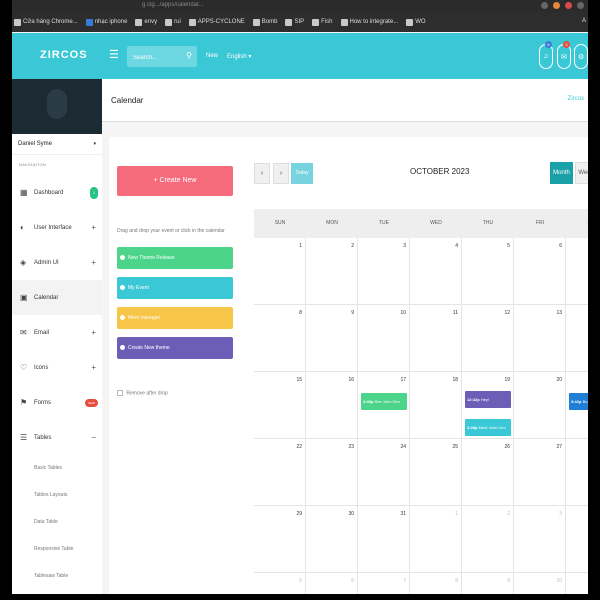  Describe the element at coordinates (57, 144) in the screenshot. I see `user-menu: Daniel Syme ▾` at that location.